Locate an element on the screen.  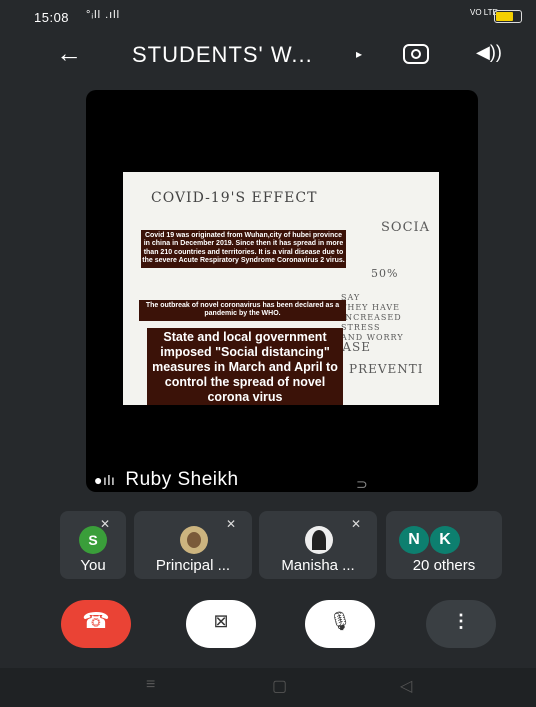
more-vert-icon: ⋮ is located at coordinates (461, 621).